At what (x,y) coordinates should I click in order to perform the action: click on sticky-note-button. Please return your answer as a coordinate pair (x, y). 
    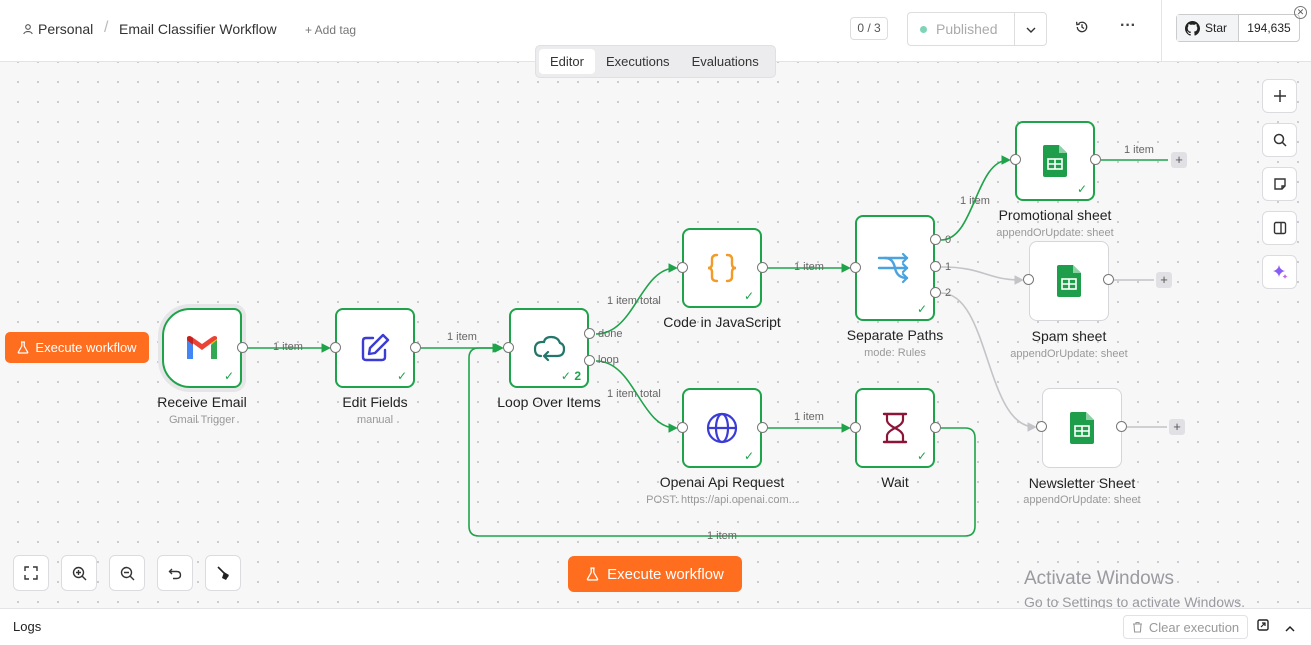
    Looking at the image, I should click on (1279, 184).